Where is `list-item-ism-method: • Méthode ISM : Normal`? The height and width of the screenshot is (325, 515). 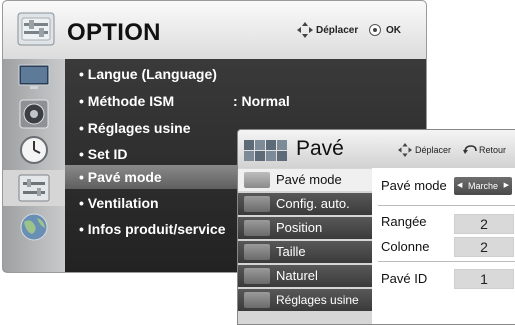
list-item-ism-method: • Méthode ISM : Normal is located at coordinates (245, 101).